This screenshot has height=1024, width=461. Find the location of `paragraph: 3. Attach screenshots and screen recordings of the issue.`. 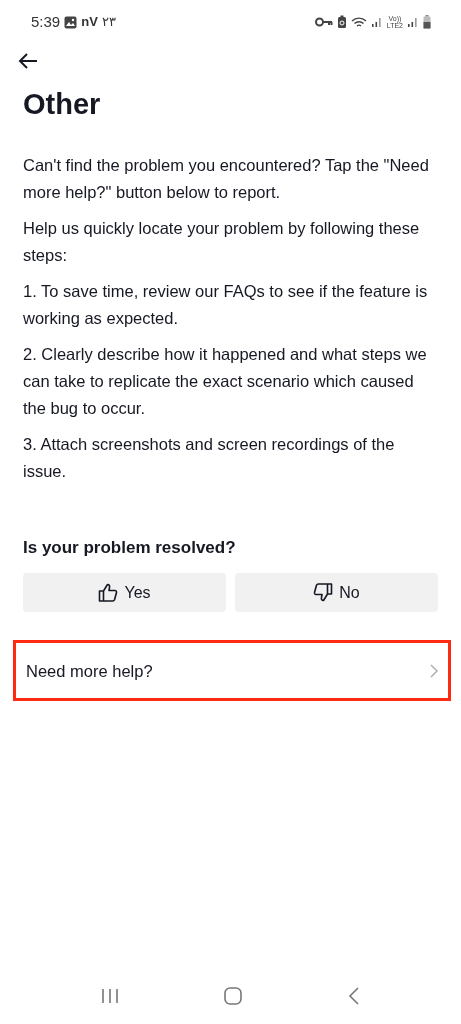

paragraph: 3. Attach screenshots and screen recordings of the issue. is located at coordinates (209, 457).